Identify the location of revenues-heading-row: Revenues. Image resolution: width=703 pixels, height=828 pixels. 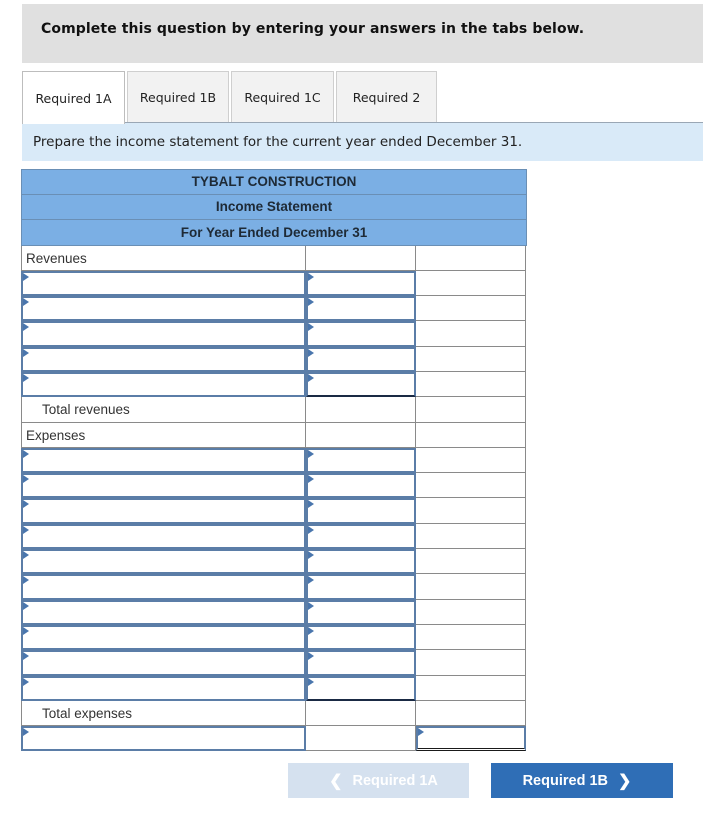
(274, 258).